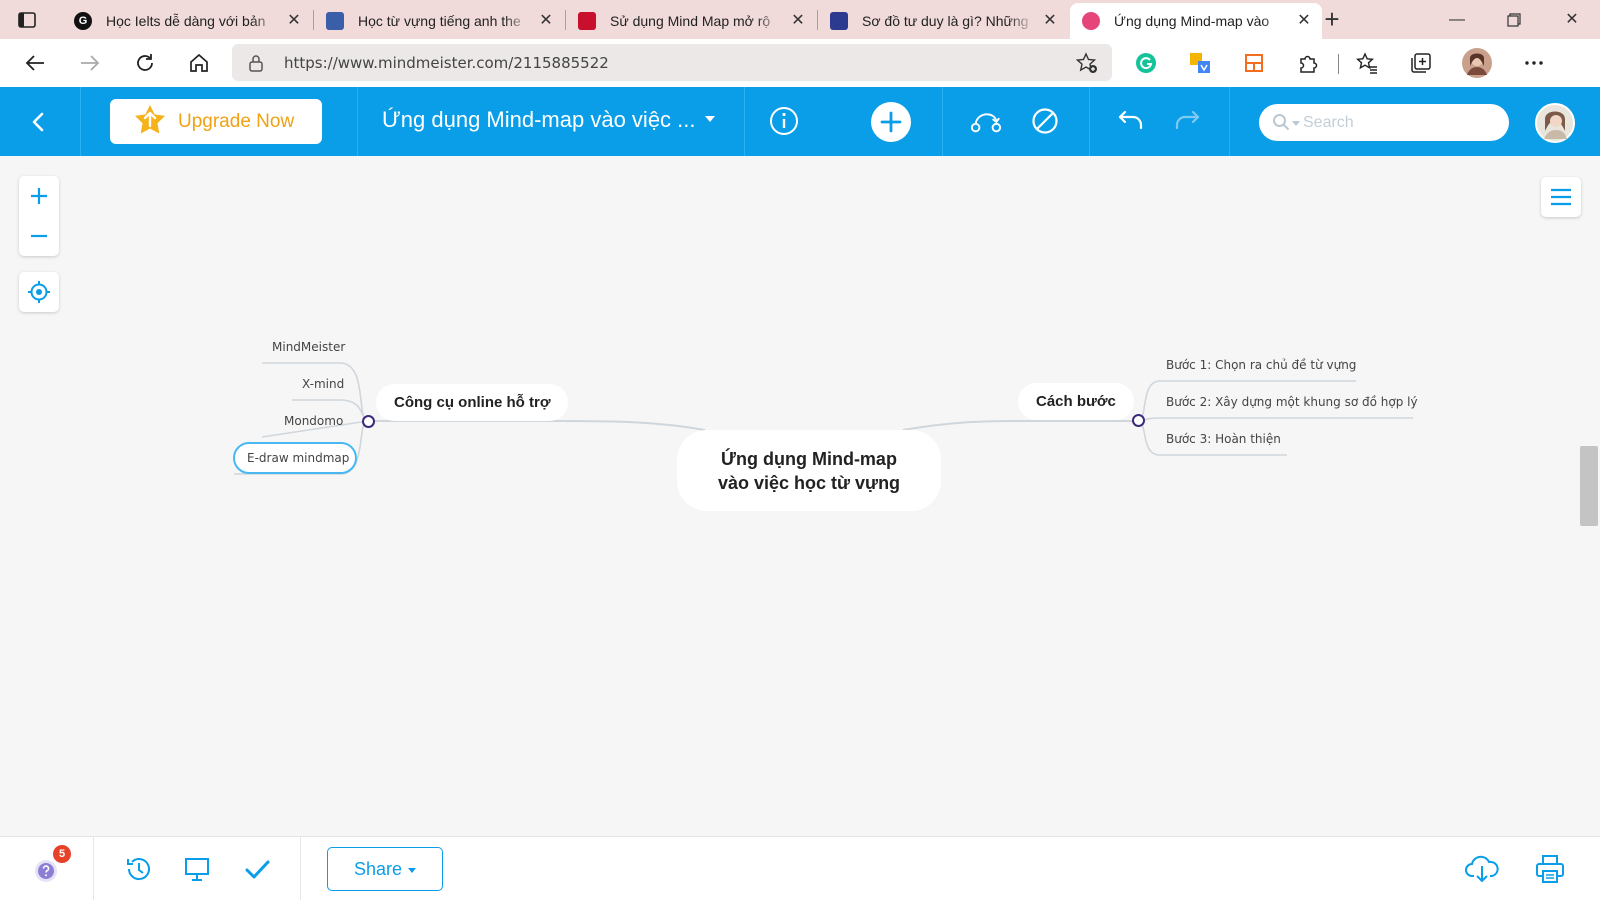 The width and height of the screenshot is (1600, 900). Describe the element at coordinates (1076, 401) in the screenshot. I see `topic-steps: Cách bước` at that location.